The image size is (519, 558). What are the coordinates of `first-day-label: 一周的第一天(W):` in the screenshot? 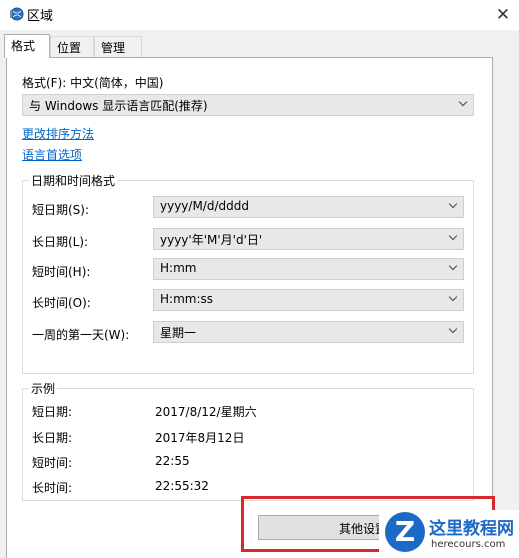 It's located at (81, 335).